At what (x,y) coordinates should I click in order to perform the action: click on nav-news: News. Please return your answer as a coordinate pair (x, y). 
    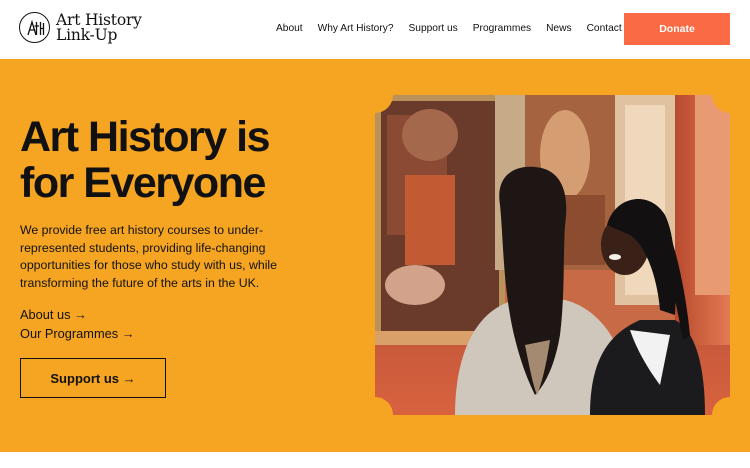
    Looking at the image, I should click on (558, 28).